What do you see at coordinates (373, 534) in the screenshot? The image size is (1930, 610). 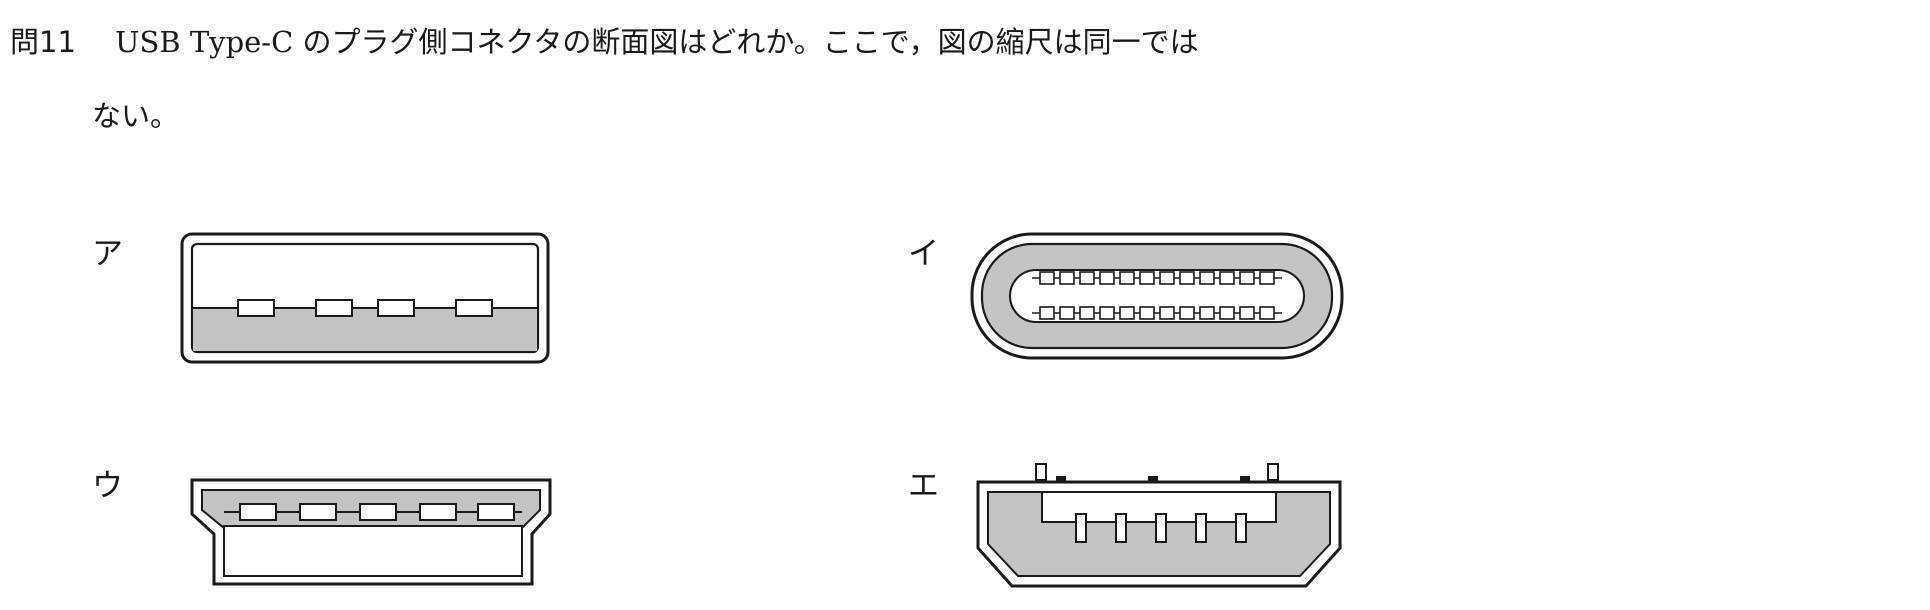 I see `connector-u-diagram` at bounding box center [373, 534].